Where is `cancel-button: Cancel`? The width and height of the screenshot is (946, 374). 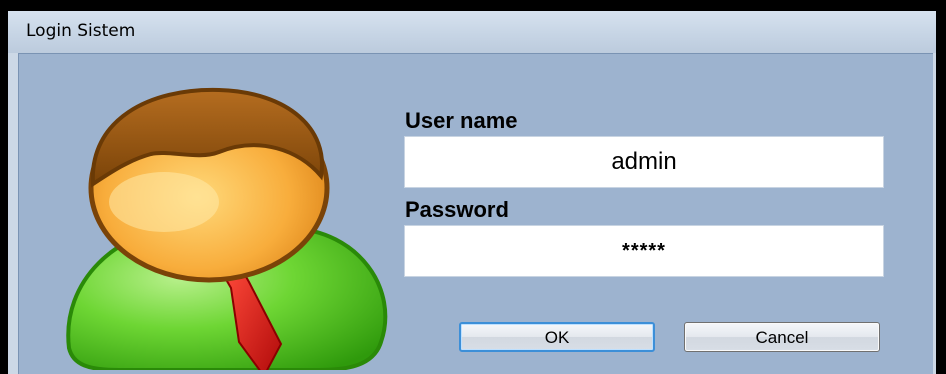 cancel-button: Cancel is located at coordinates (782, 337).